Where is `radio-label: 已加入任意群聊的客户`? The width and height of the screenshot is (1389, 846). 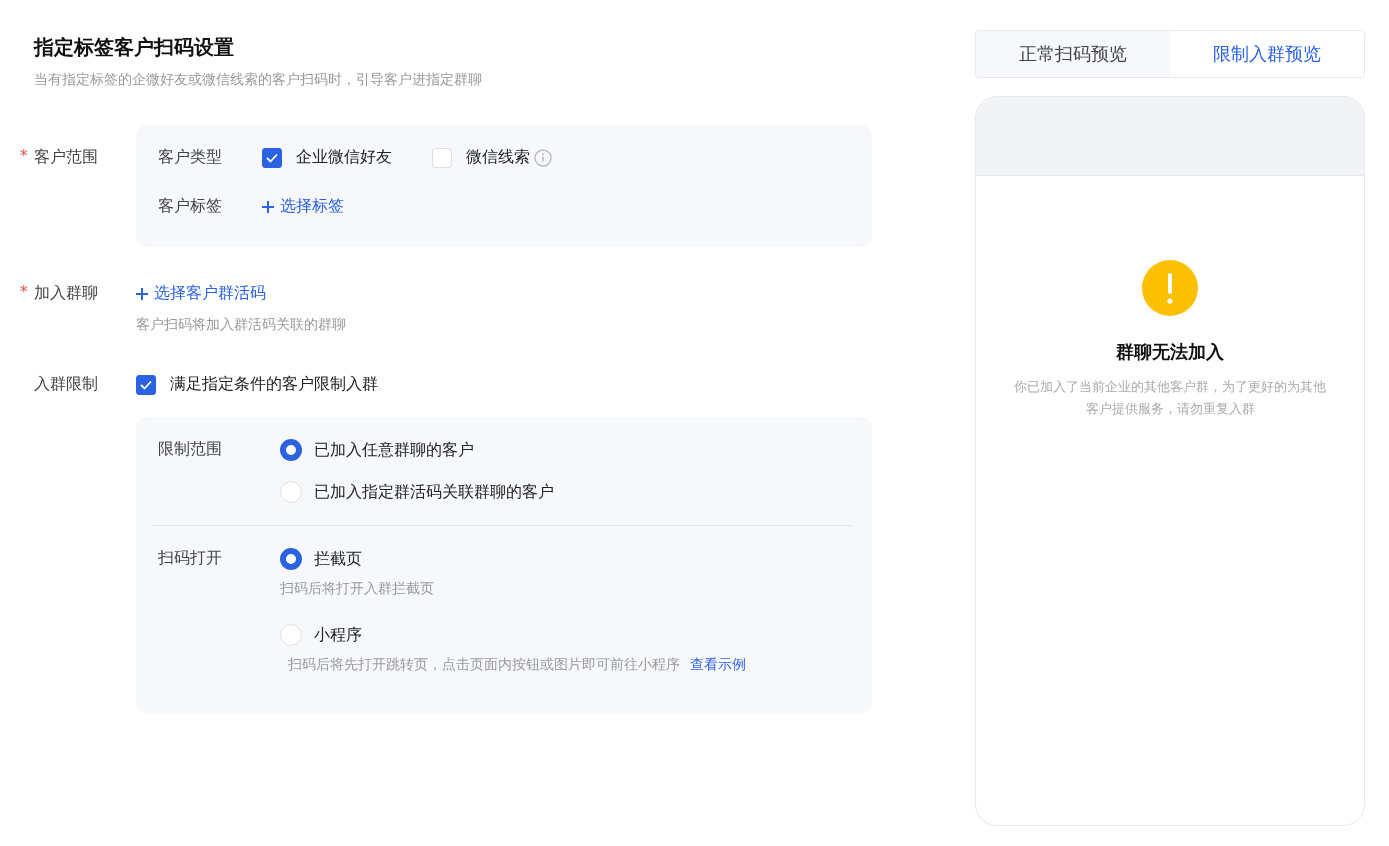 radio-label: 已加入任意群聊的客户 is located at coordinates (394, 450).